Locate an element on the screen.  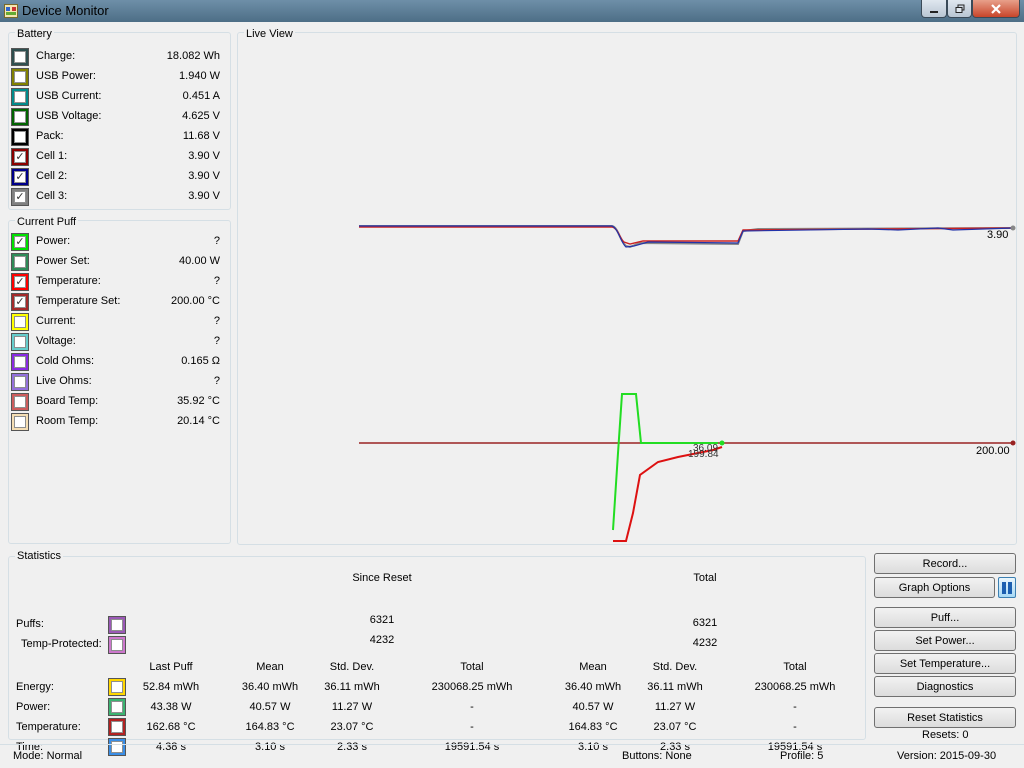
total-count: 4232 is located at coordinates (705, 643).